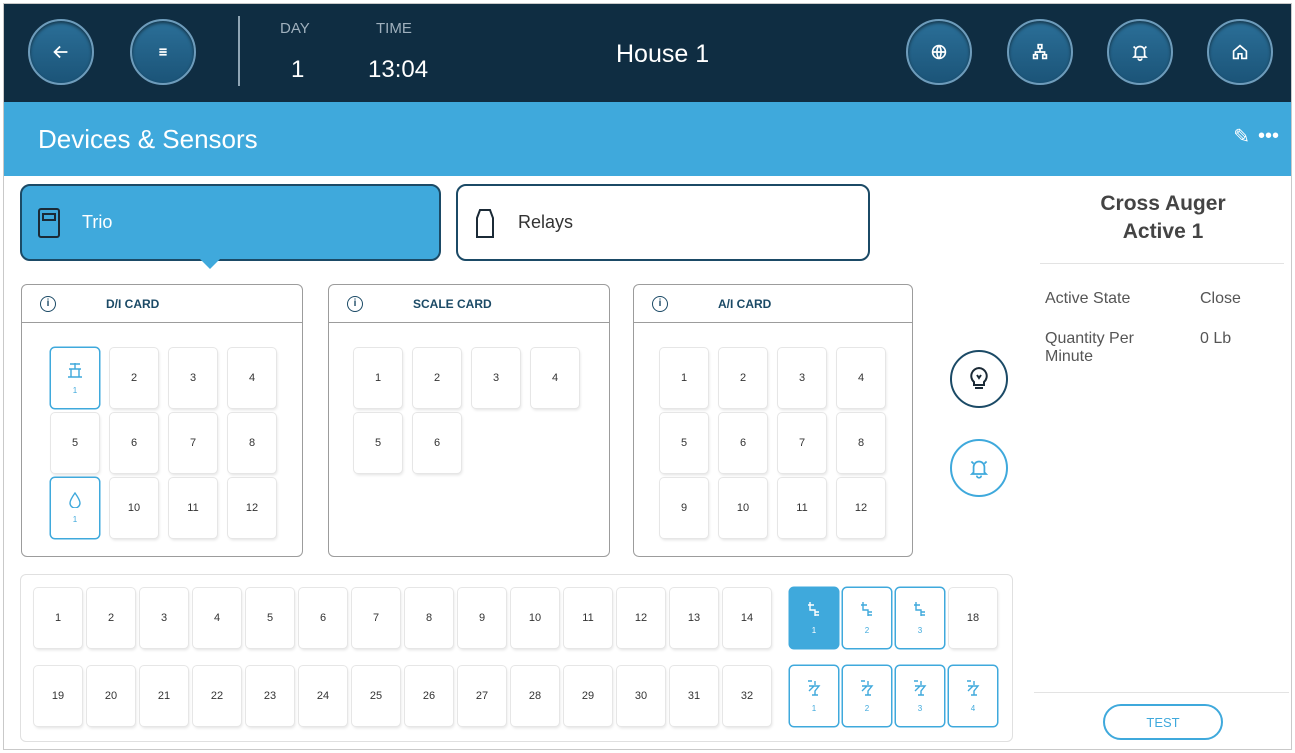  What do you see at coordinates (641, 618) in the screenshot?
I see `relay-cell: 12` at bounding box center [641, 618].